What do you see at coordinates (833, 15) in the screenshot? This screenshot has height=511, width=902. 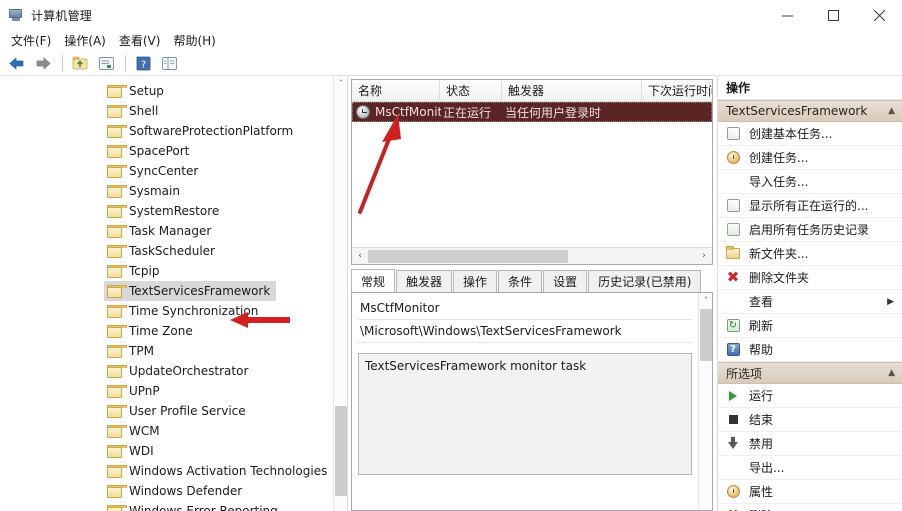 I see `maximize-button` at bounding box center [833, 15].